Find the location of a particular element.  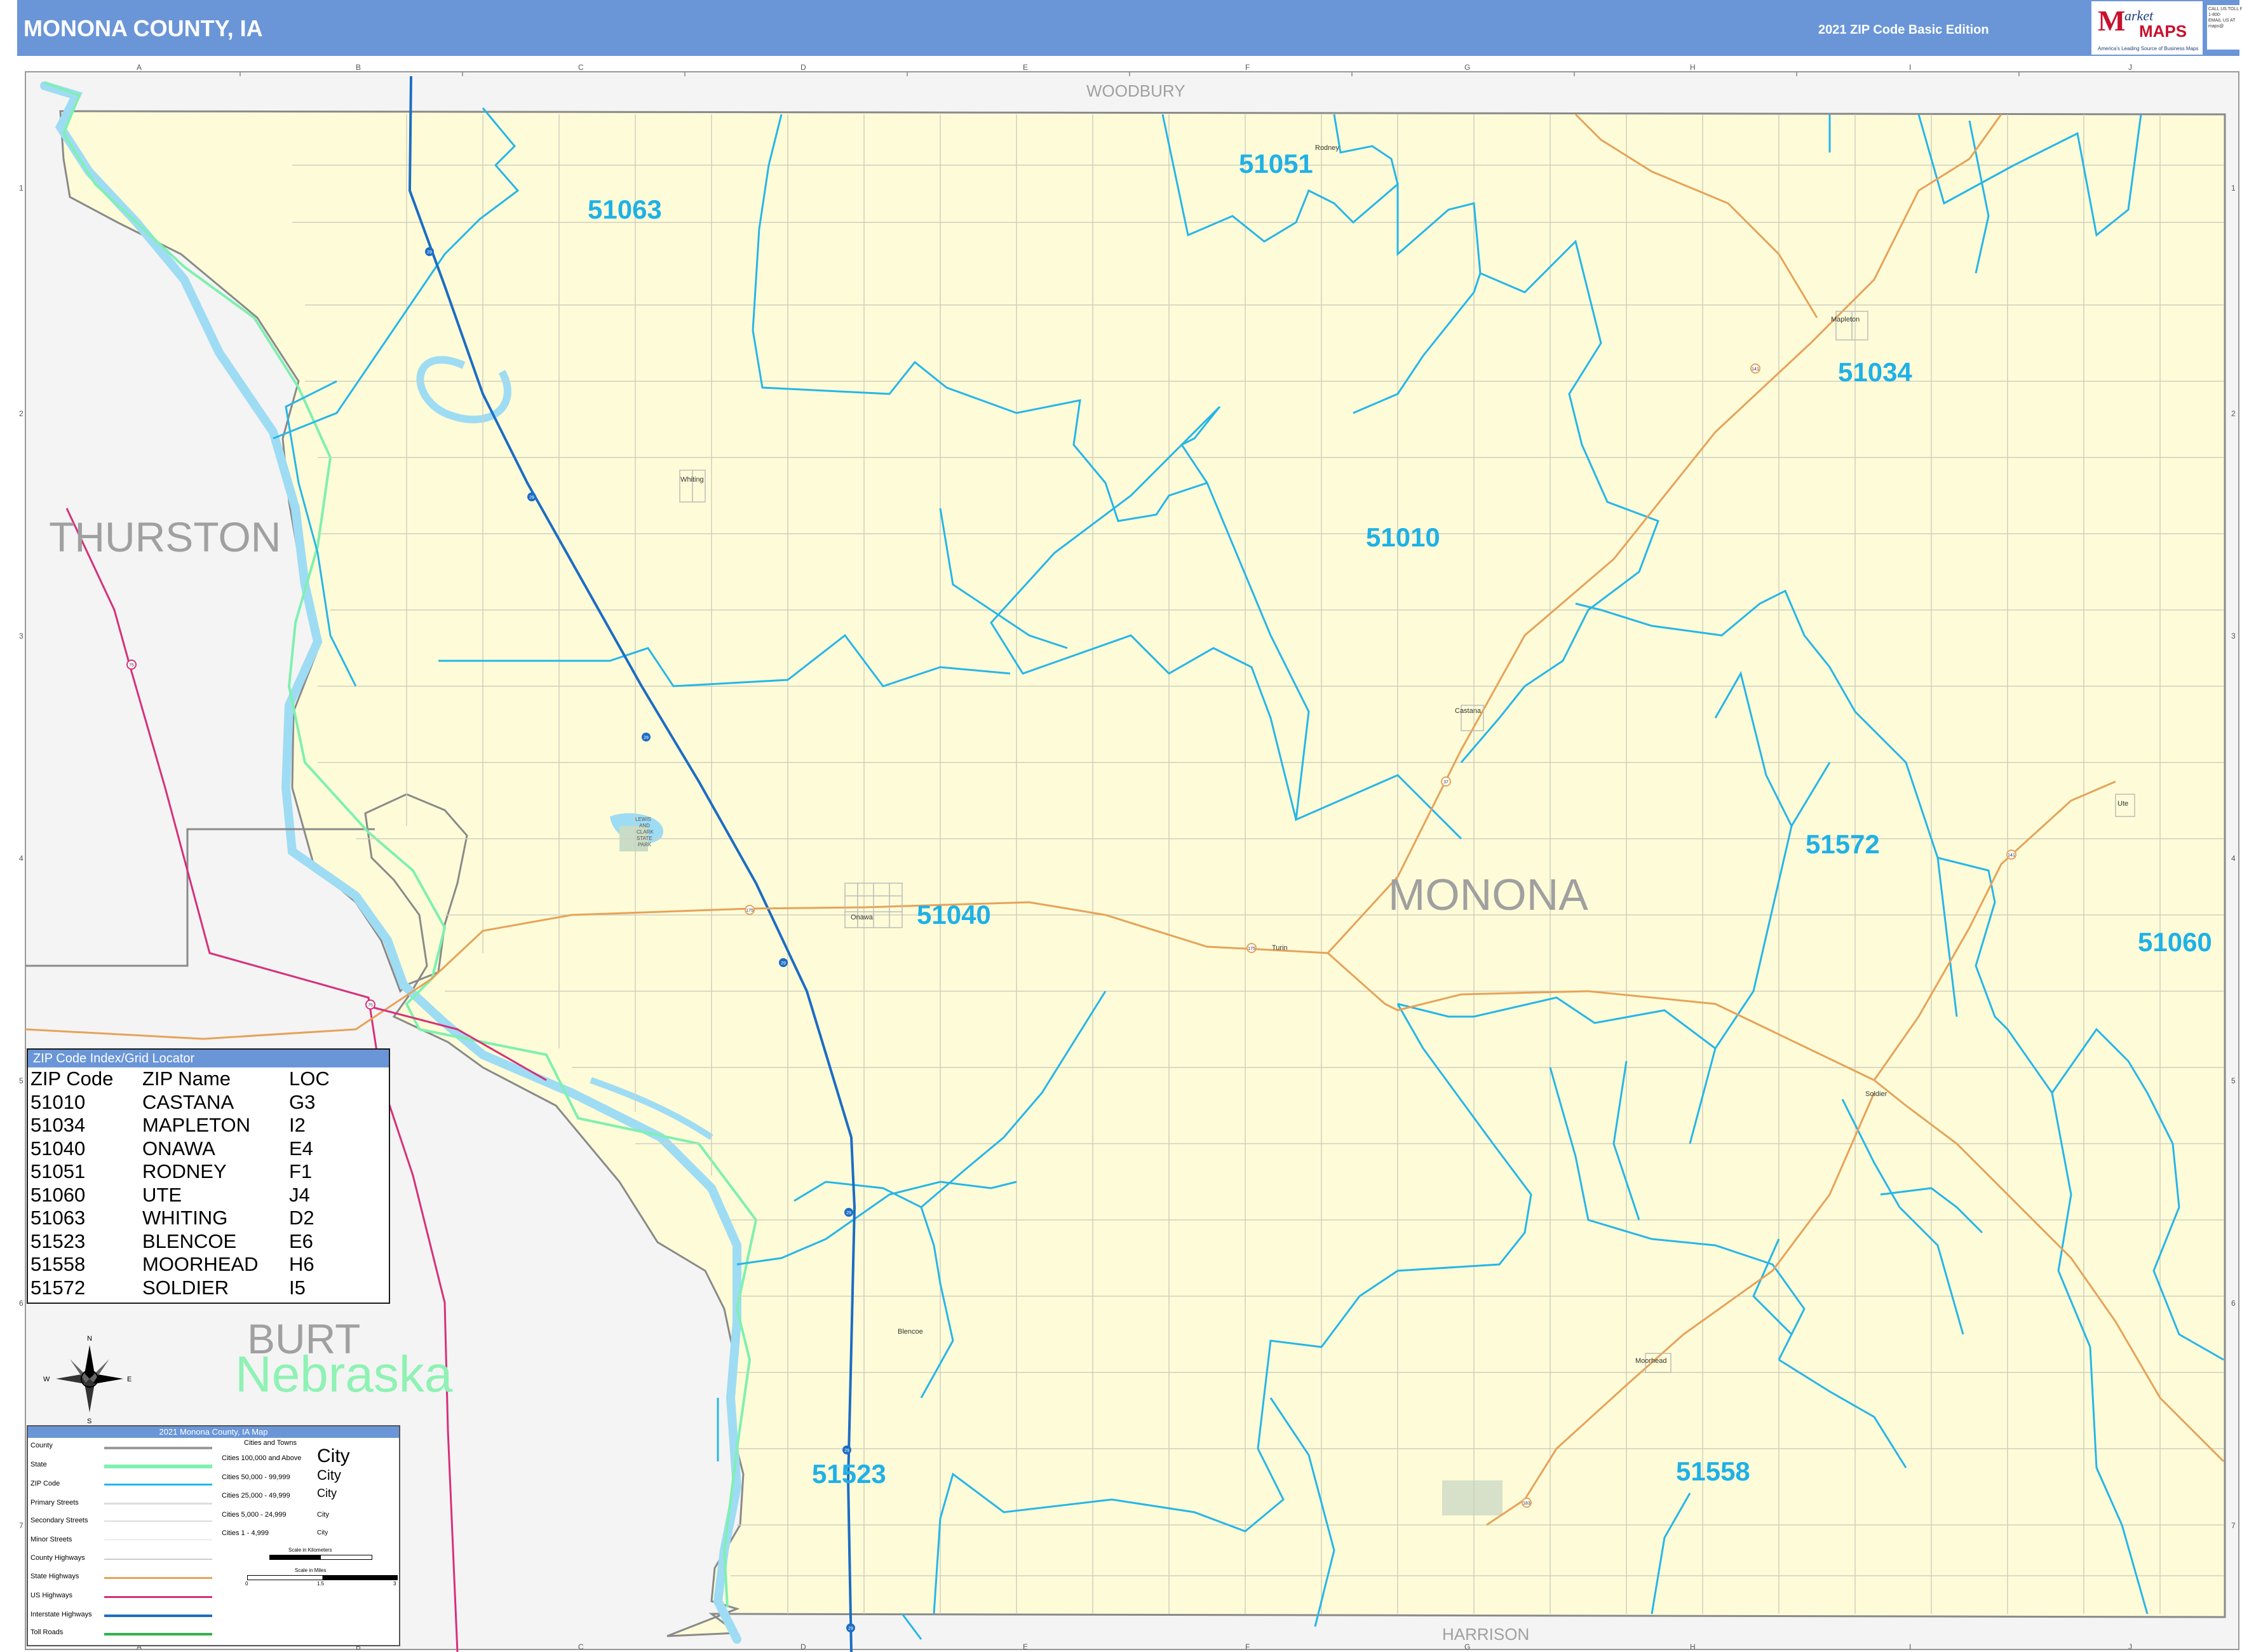

grid-row-label: 1 is located at coordinates (21, 189).